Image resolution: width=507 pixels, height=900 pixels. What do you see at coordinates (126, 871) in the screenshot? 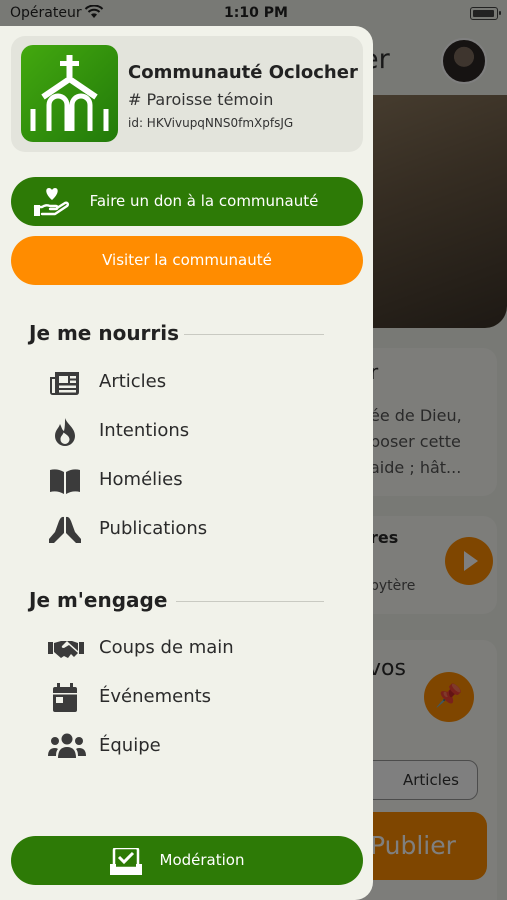
I see `checkbox-tray-icon` at bounding box center [126, 871].